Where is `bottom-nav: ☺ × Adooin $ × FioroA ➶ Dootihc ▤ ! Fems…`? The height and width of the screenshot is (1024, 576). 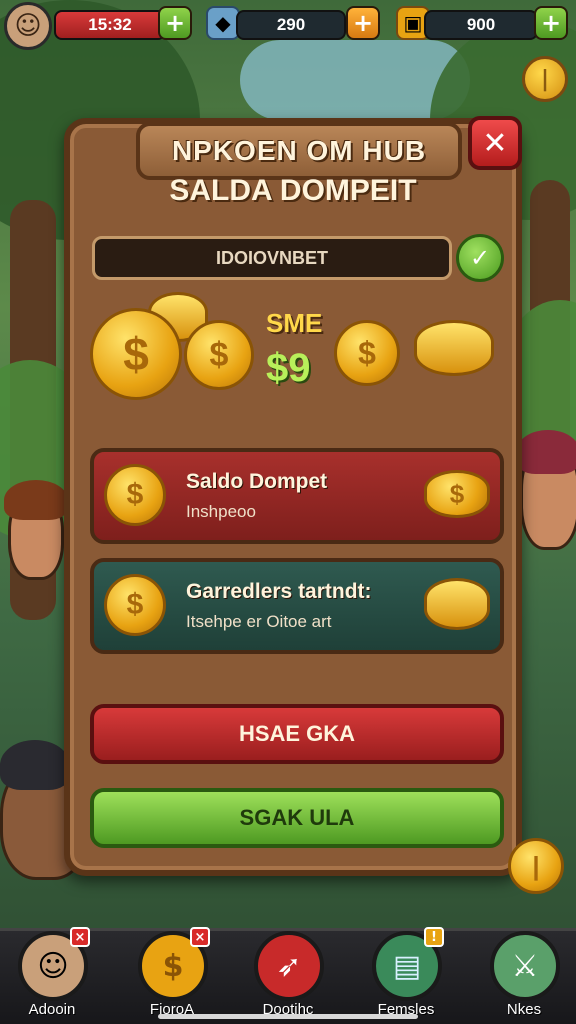 bottom-nav: ☺ × Adooin $ × FioroA ➶ Dootihc ▤ ! Fems… is located at coordinates (288, 975).